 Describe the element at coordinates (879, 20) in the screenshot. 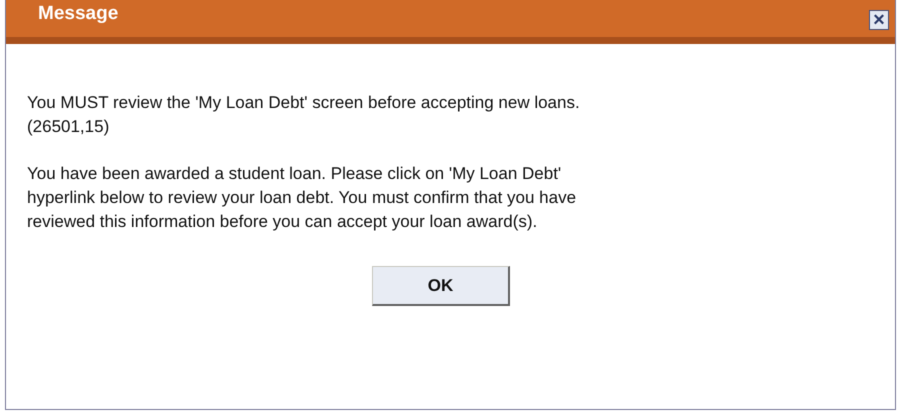

I see `close-button: ×` at that location.